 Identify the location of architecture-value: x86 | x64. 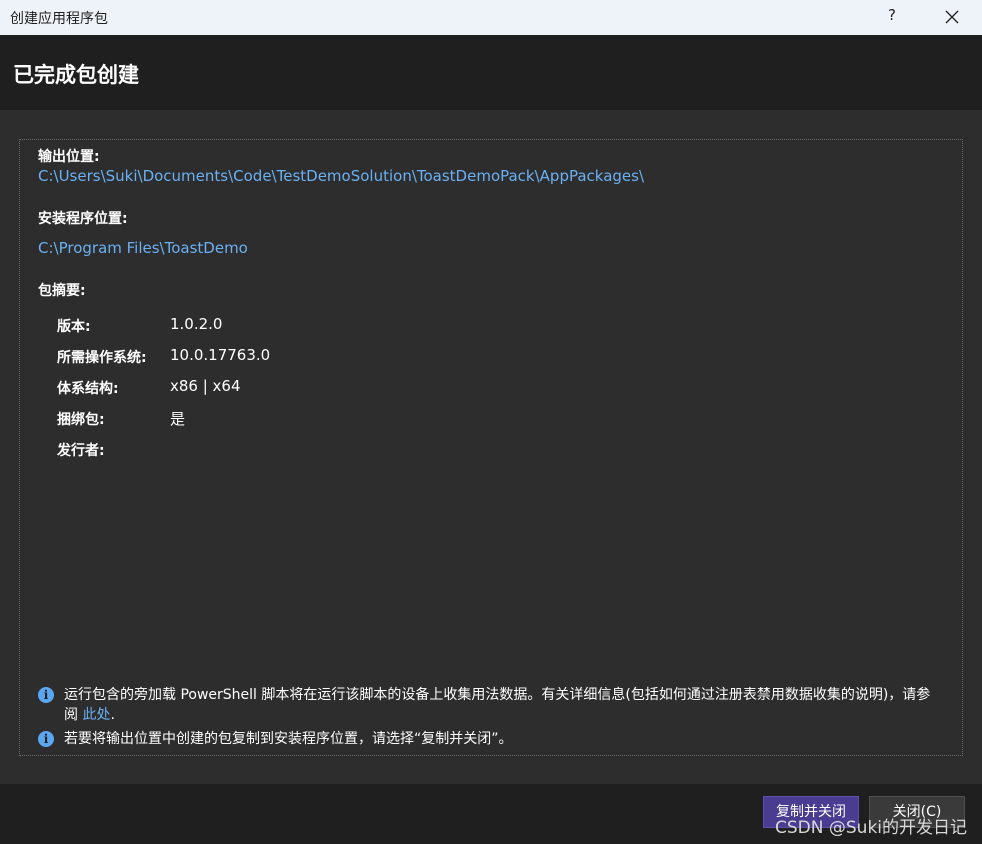
(205, 386).